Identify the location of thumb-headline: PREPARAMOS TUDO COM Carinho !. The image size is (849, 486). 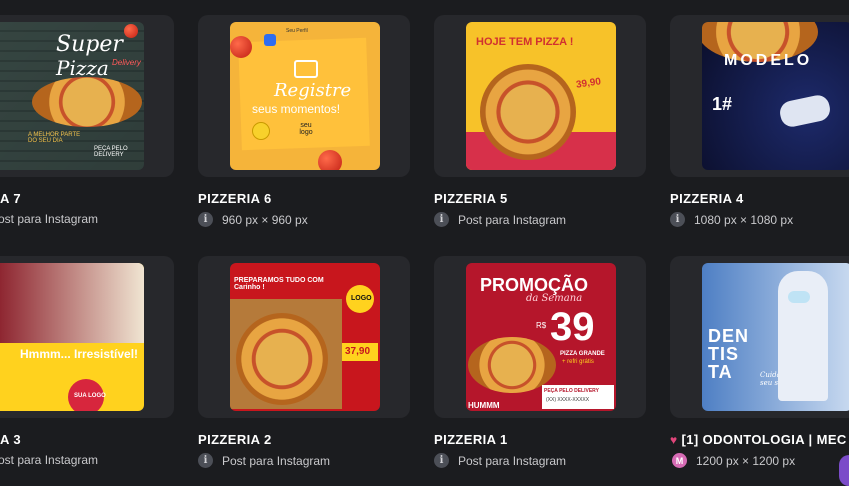
(279, 284).